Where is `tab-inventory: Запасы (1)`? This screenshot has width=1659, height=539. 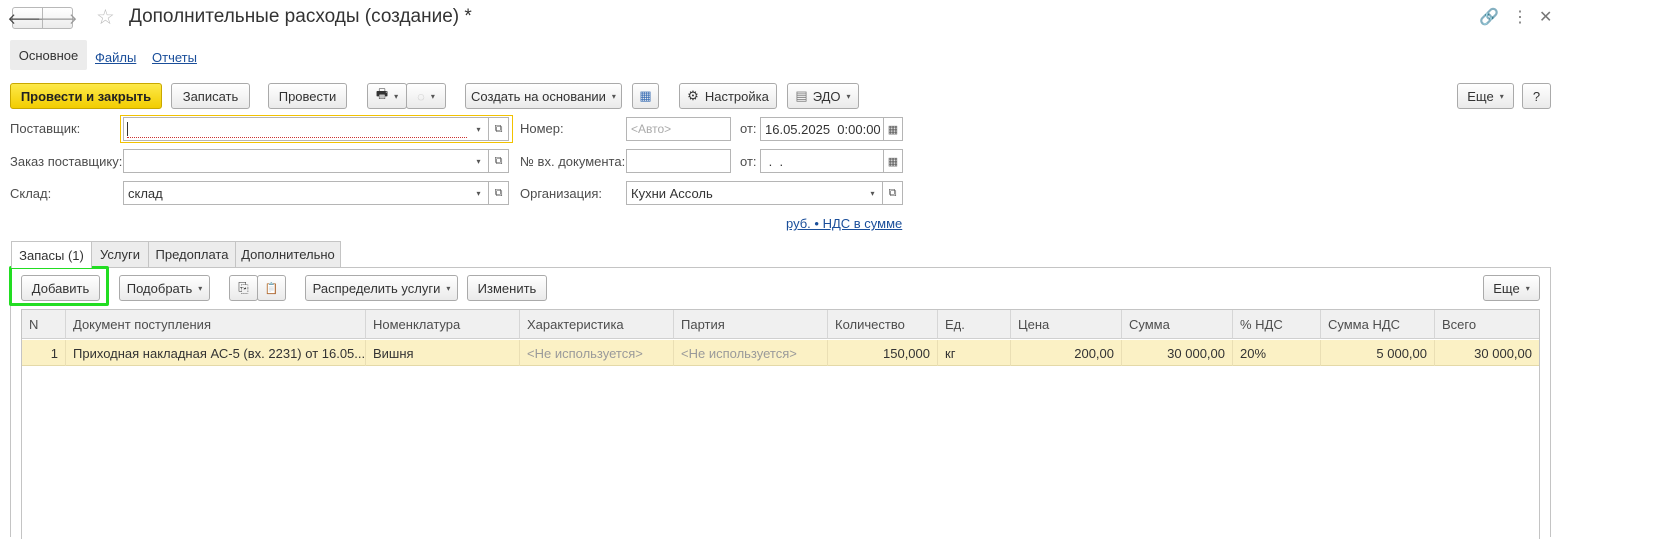 tab-inventory: Запасы (1) is located at coordinates (51, 254).